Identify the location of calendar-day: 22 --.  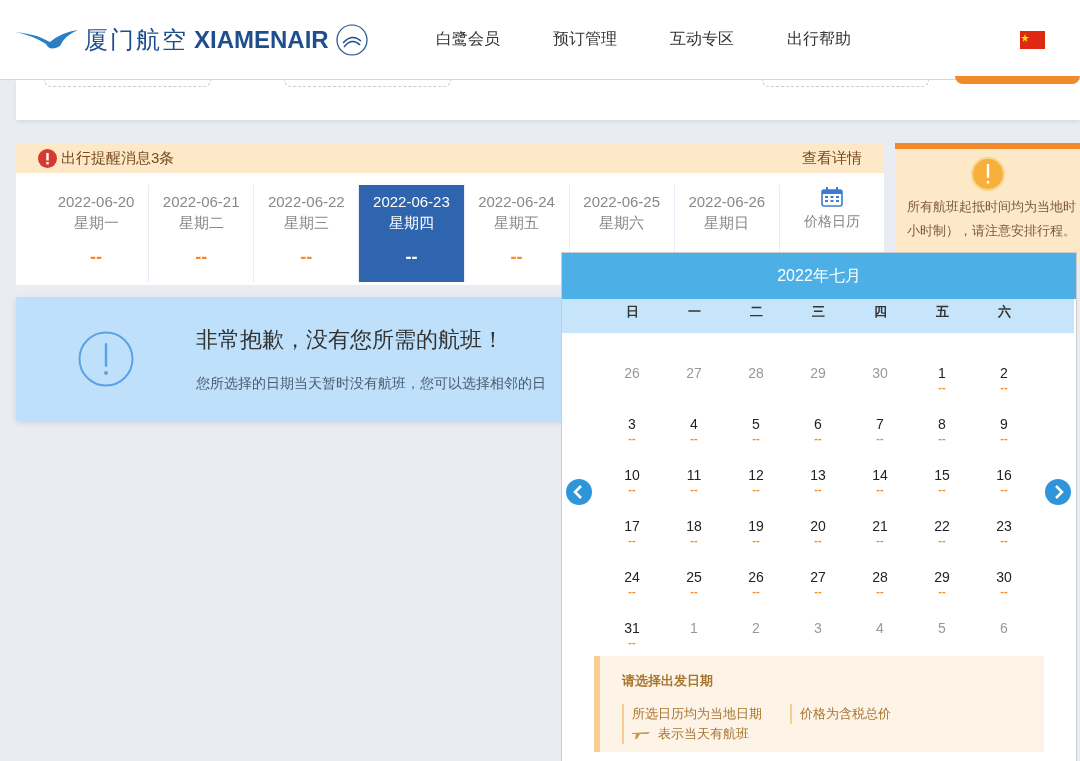
(942, 543).